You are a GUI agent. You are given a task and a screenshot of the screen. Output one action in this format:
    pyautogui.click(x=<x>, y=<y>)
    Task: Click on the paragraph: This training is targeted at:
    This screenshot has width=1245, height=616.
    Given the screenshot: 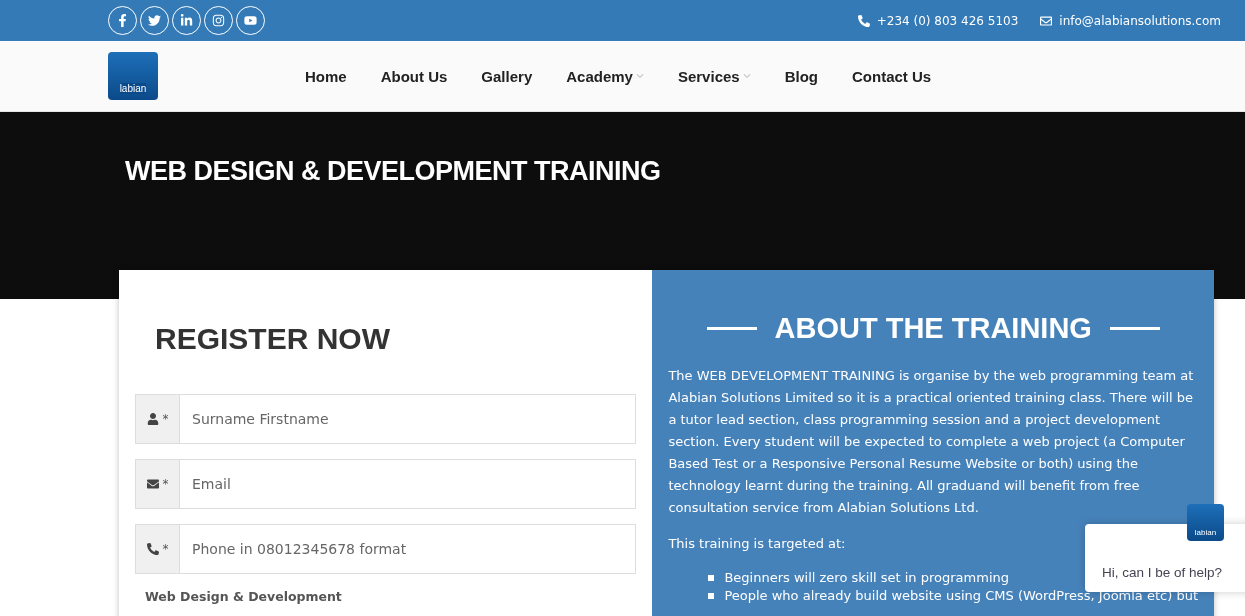 What is the action you would take?
    pyautogui.click(x=757, y=544)
    